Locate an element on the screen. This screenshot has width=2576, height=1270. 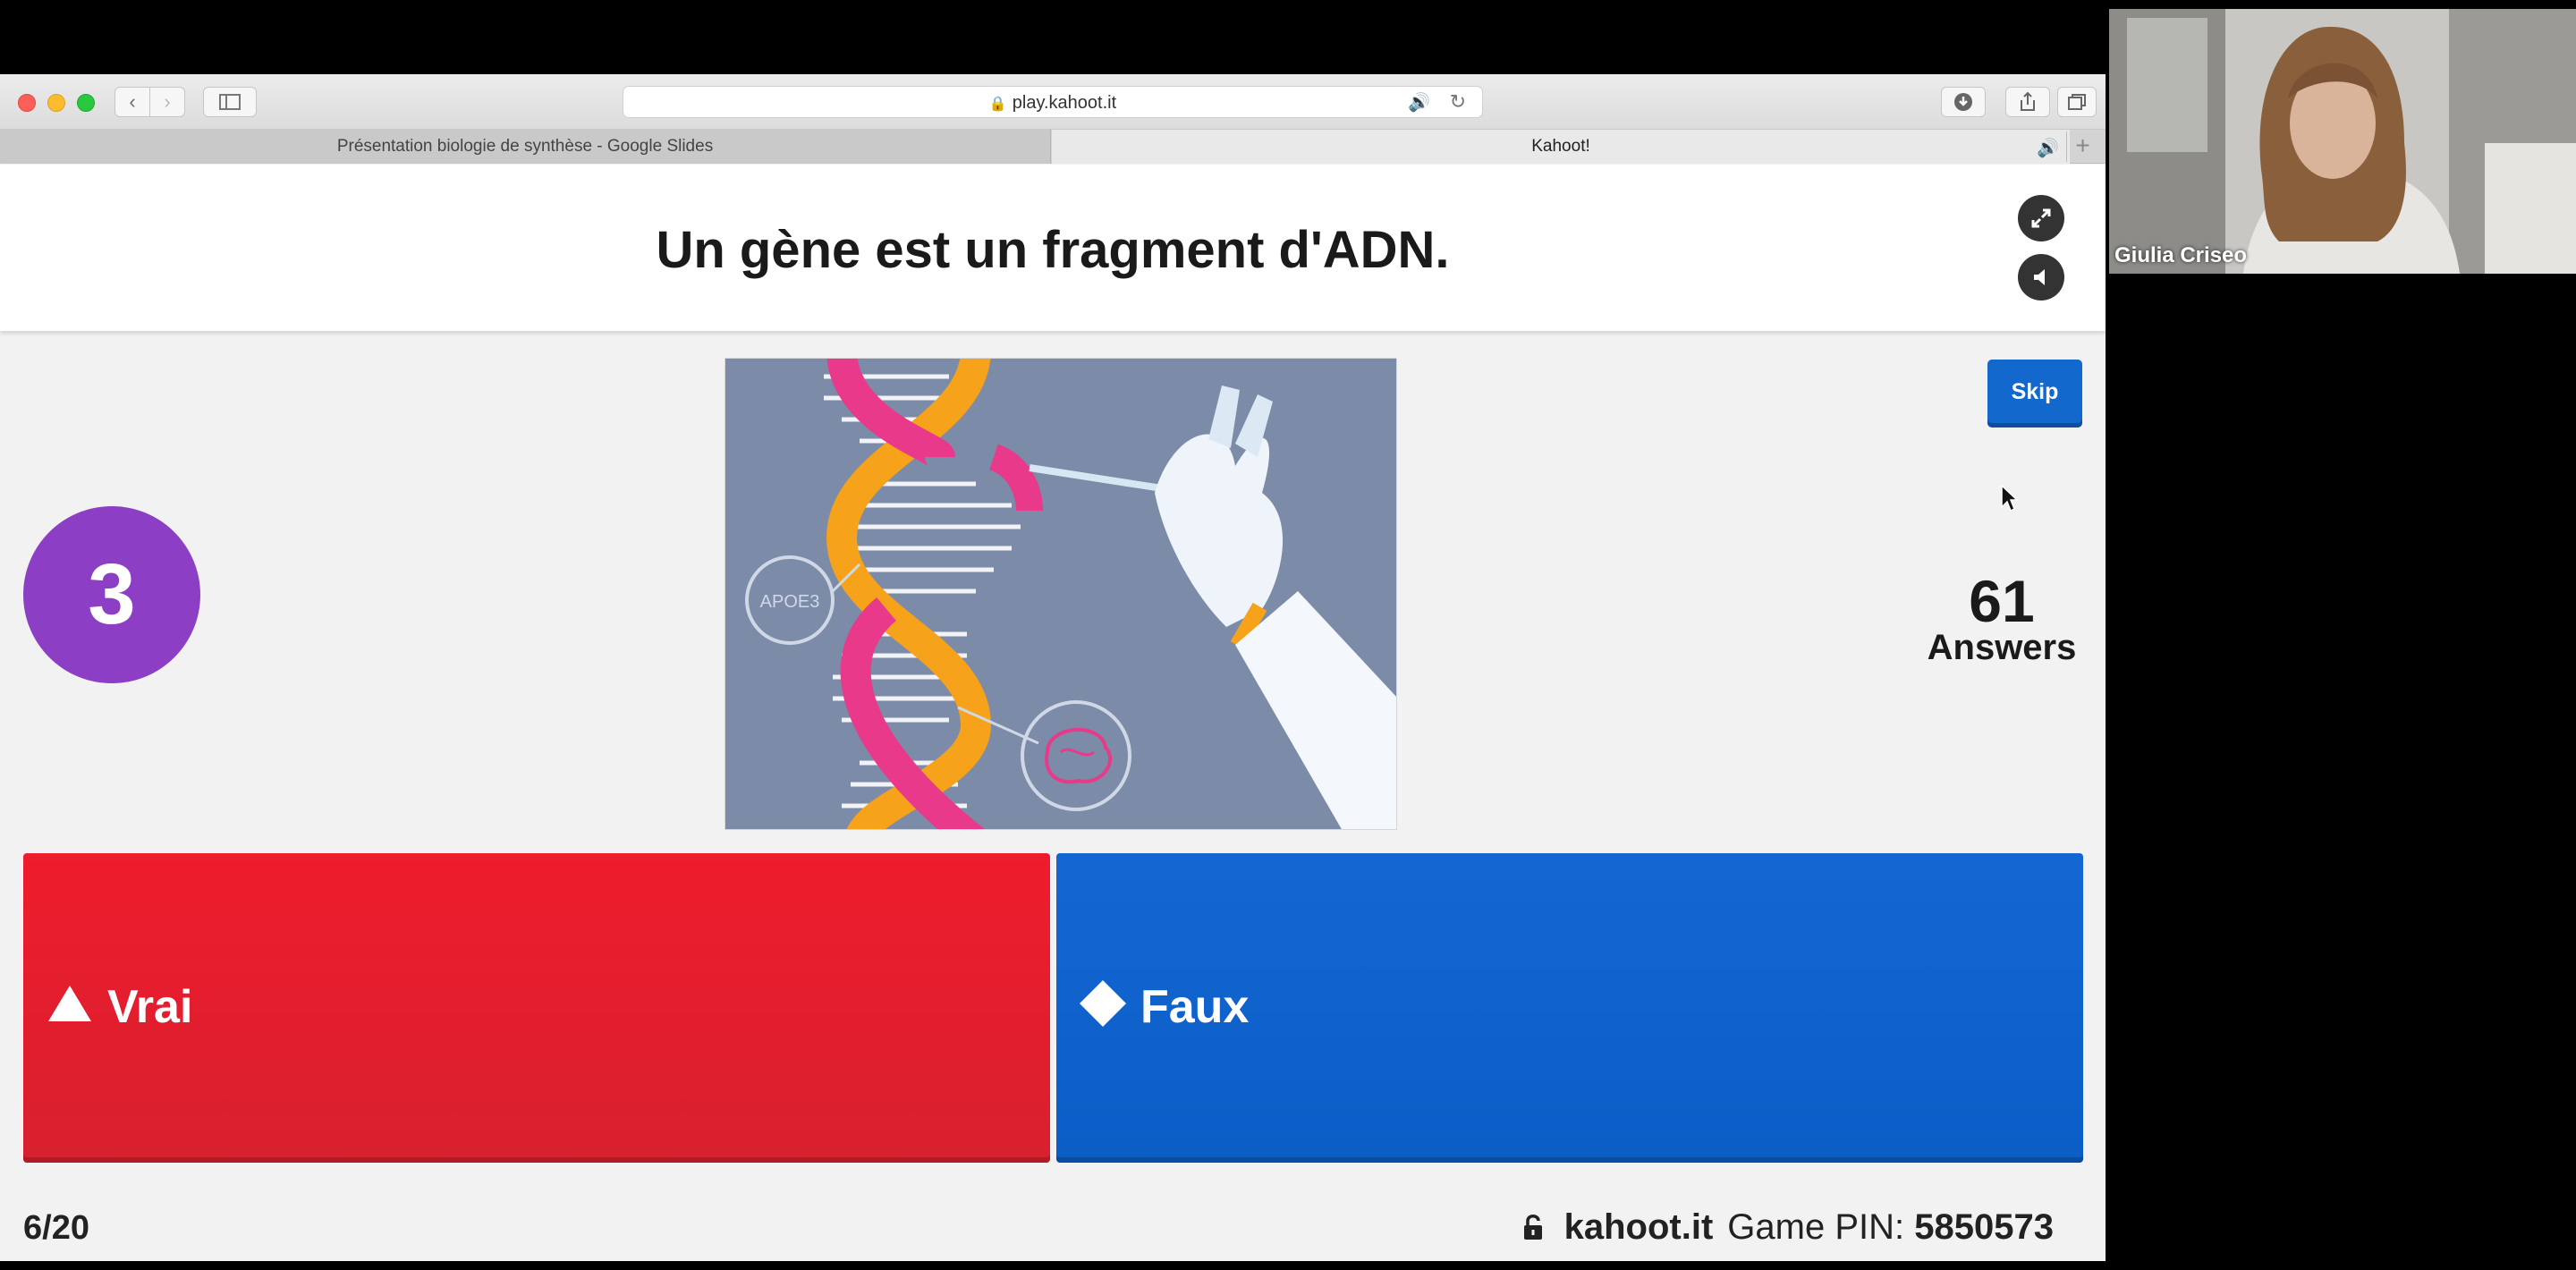
pin-value: 5850573 is located at coordinates (1984, 1227).